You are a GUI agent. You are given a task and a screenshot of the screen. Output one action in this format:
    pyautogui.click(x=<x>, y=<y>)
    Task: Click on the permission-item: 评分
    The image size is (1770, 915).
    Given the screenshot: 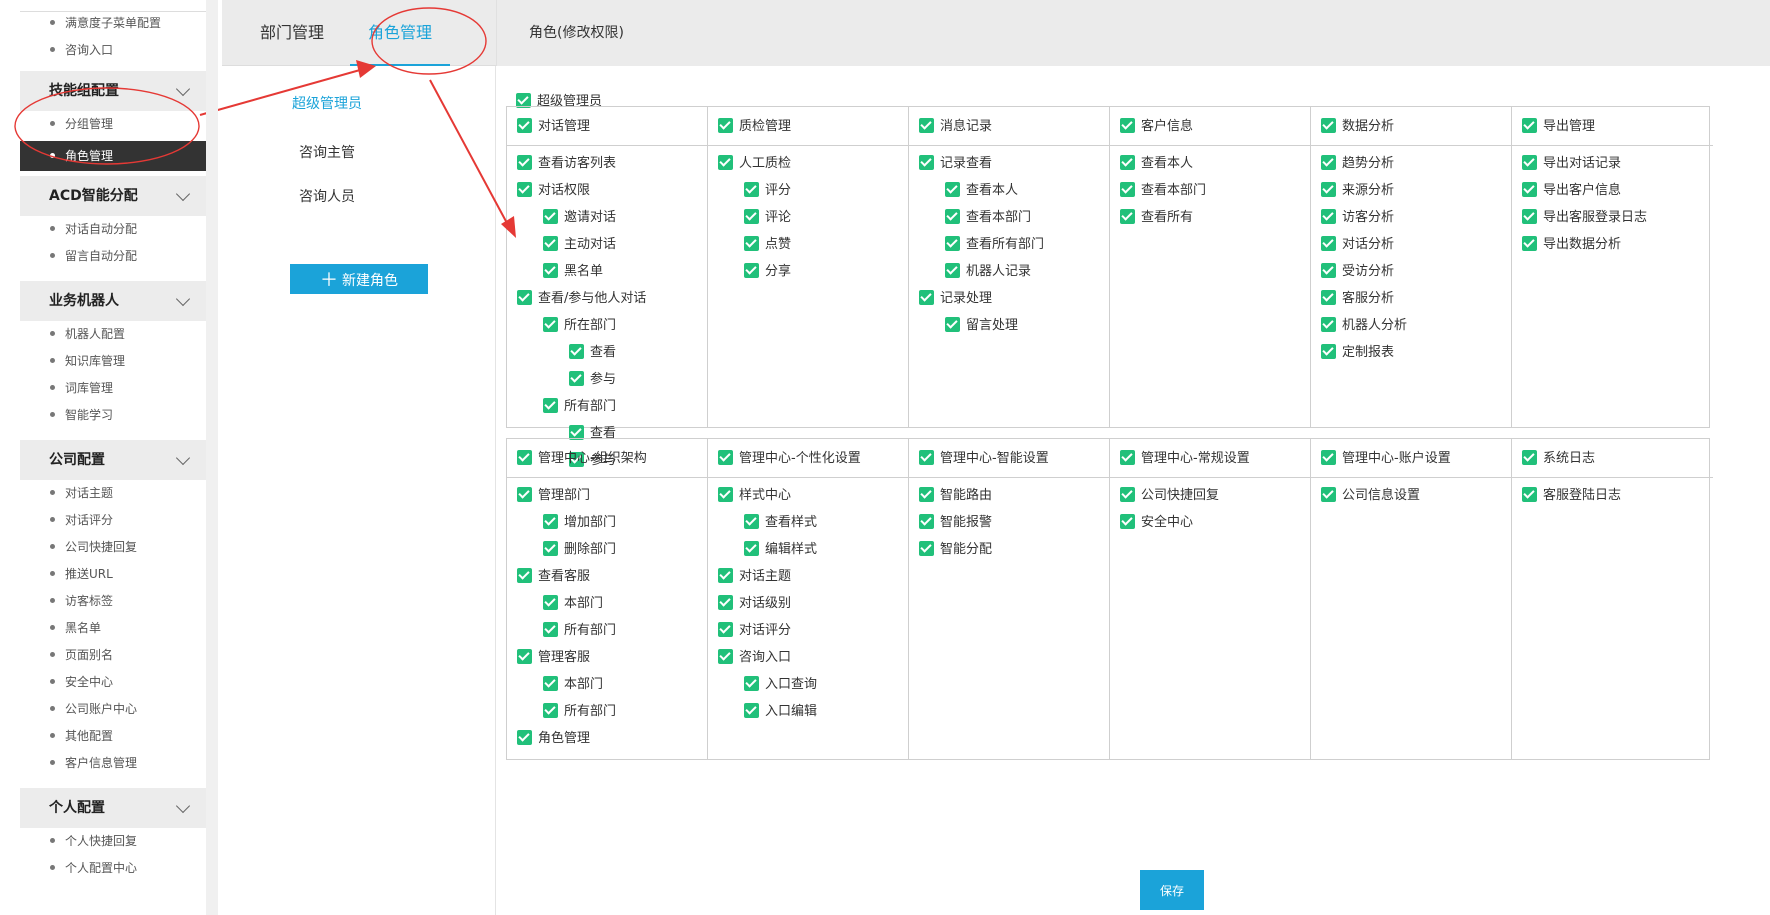 What is the action you would take?
    pyautogui.click(x=808, y=190)
    